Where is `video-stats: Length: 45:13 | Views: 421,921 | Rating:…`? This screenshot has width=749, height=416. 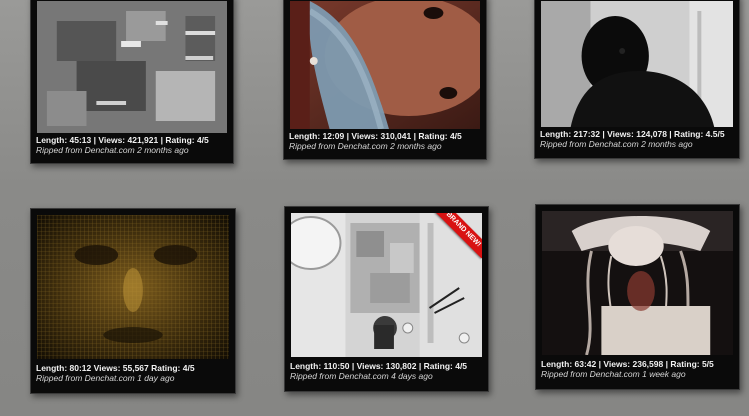
video-stats: Length: 45:13 | Views: 421,921 | Rating:… is located at coordinates (122, 140).